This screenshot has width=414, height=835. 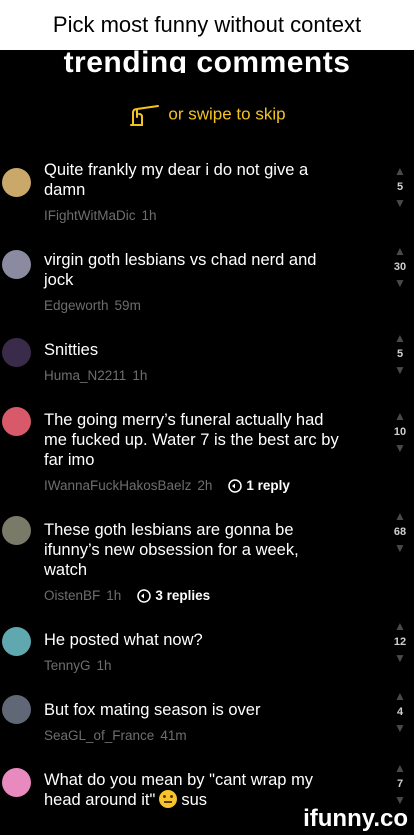 I want to click on meme-caption: Pick most funny without context, so click(x=207, y=25).